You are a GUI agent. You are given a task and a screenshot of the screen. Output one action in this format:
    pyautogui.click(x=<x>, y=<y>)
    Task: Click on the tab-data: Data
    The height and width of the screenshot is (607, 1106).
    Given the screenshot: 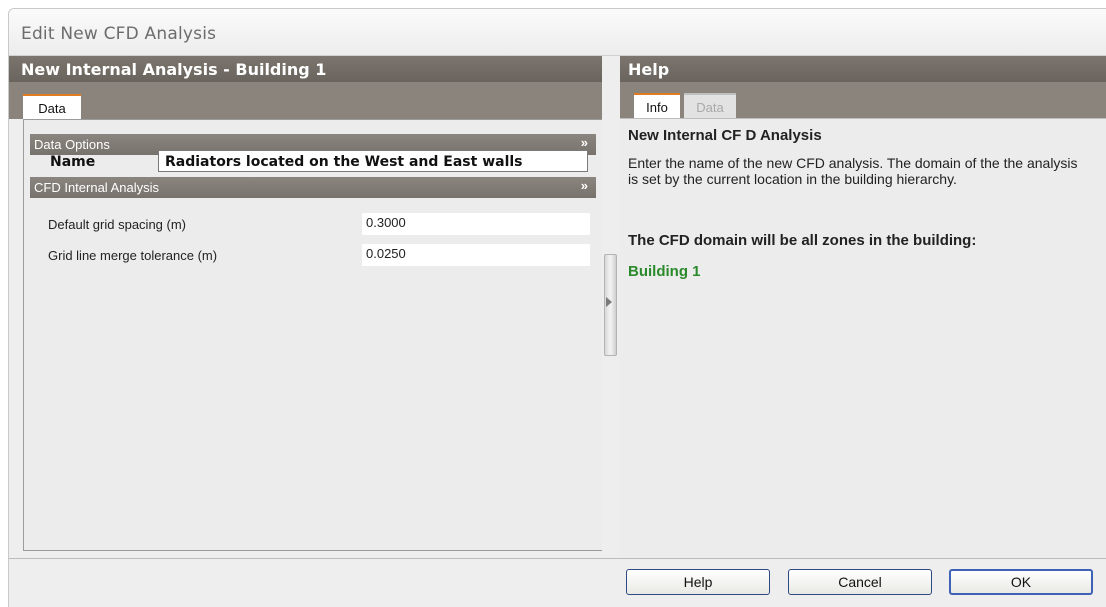 What is the action you would take?
    pyautogui.click(x=52, y=107)
    